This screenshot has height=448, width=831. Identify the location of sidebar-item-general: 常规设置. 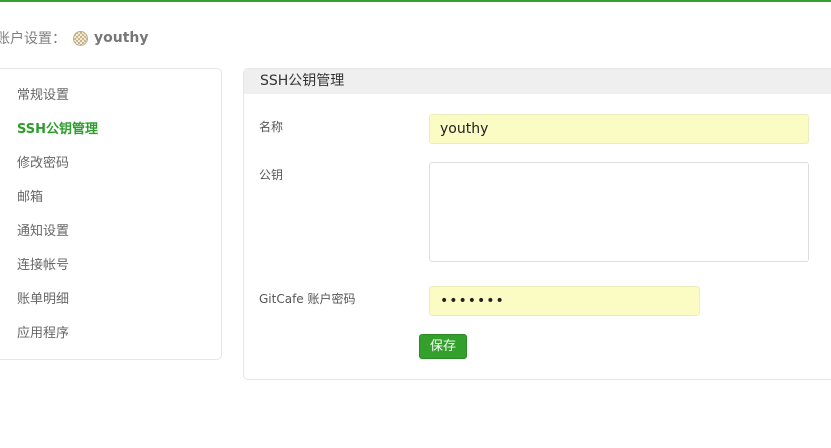
(43, 96).